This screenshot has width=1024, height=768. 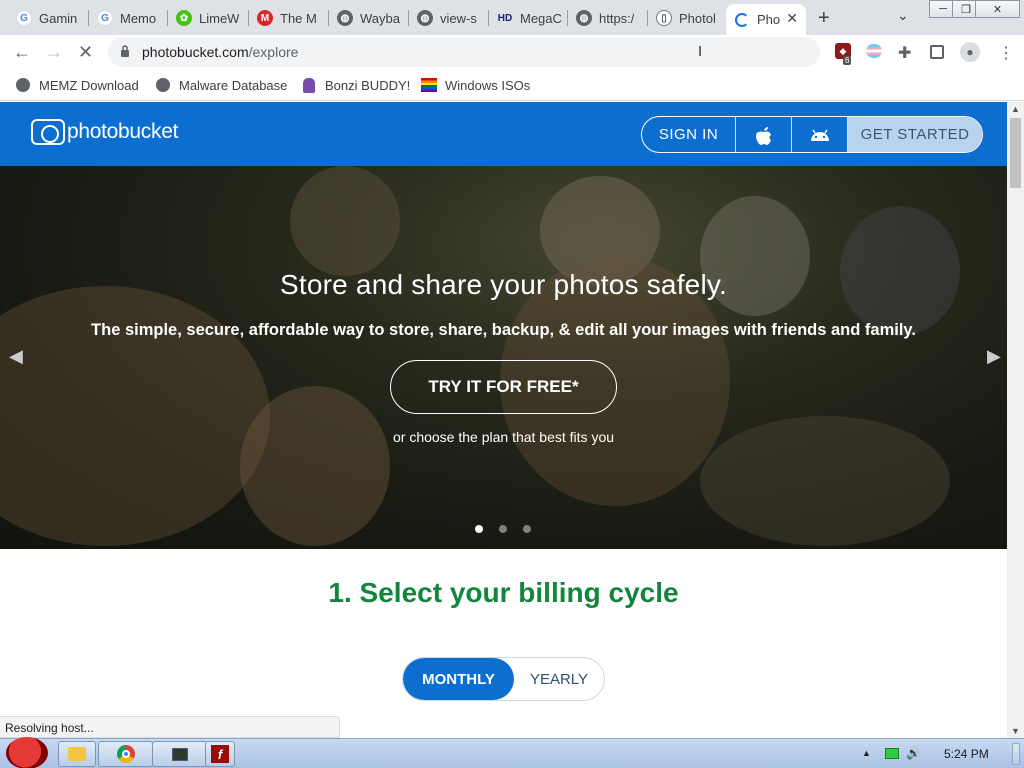 What do you see at coordinates (792, 18) in the screenshot?
I see `close-tab-icon: ✕` at bounding box center [792, 18].